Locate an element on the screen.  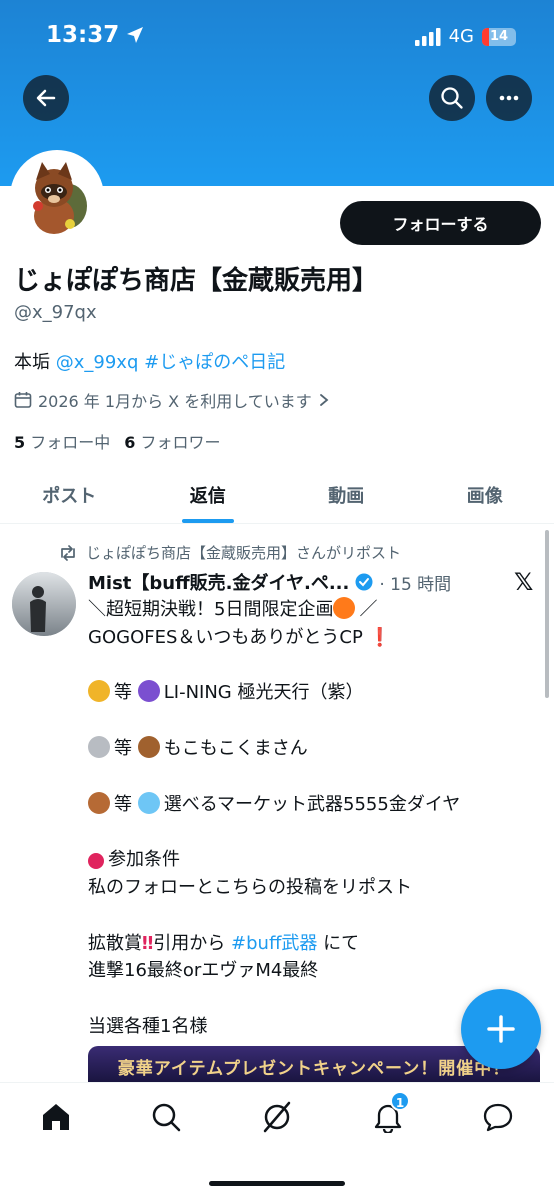
nav-home is located at coordinates (56, 1117).